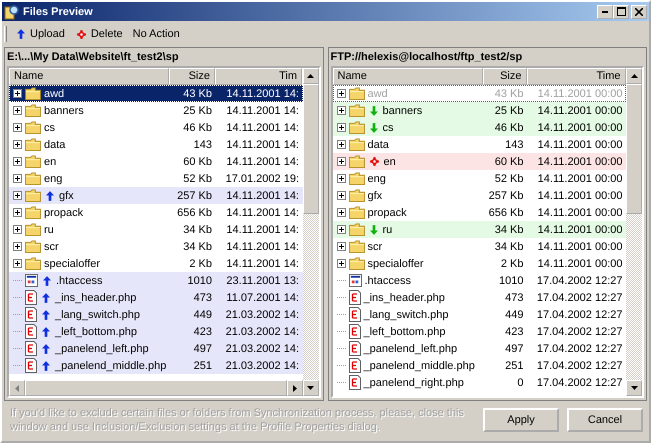  What do you see at coordinates (479, 297) in the screenshot?
I see `file-row: _ins_header.php 473 17.04.2002 12:27` at bounding box center [479, 297].